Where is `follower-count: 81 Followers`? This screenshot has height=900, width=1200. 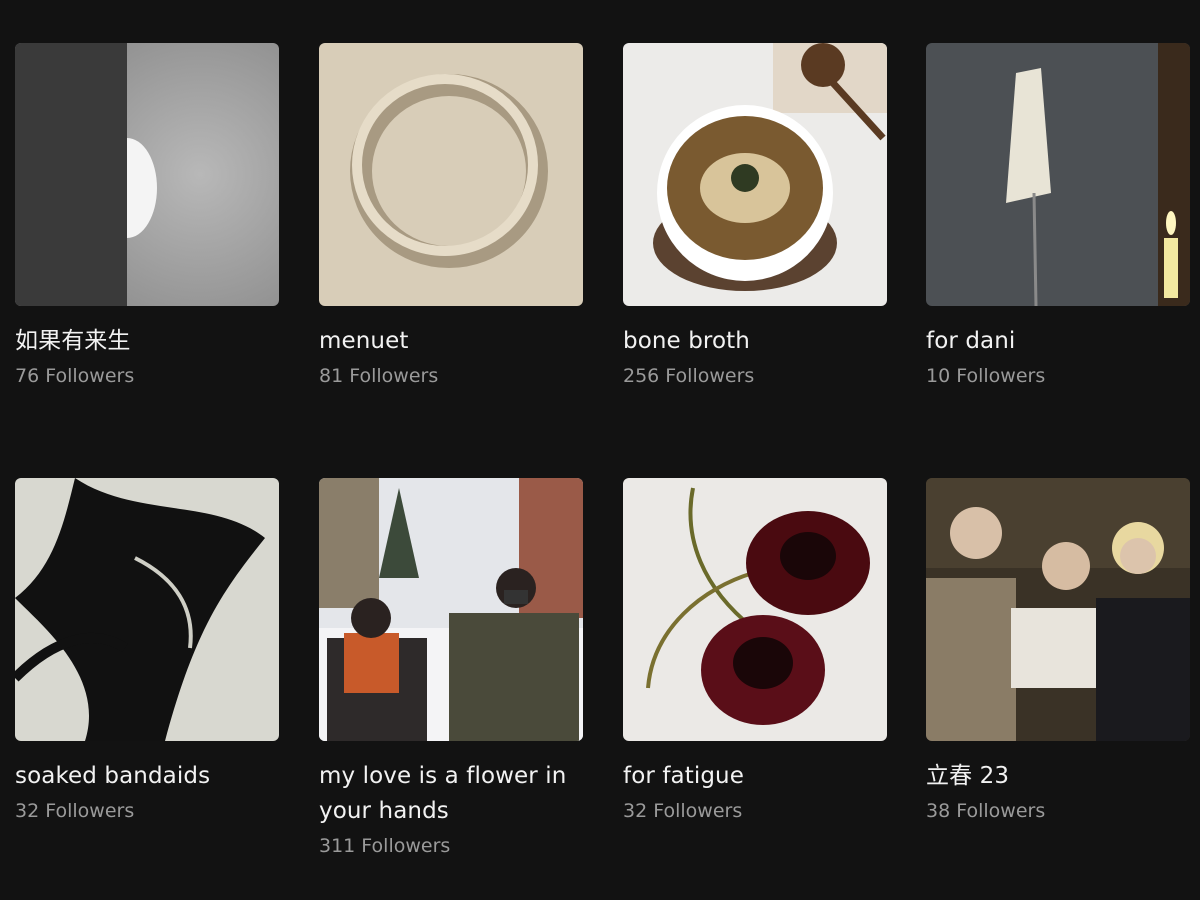
follower-count: 81 Followers is located at coordinates (379, 376).